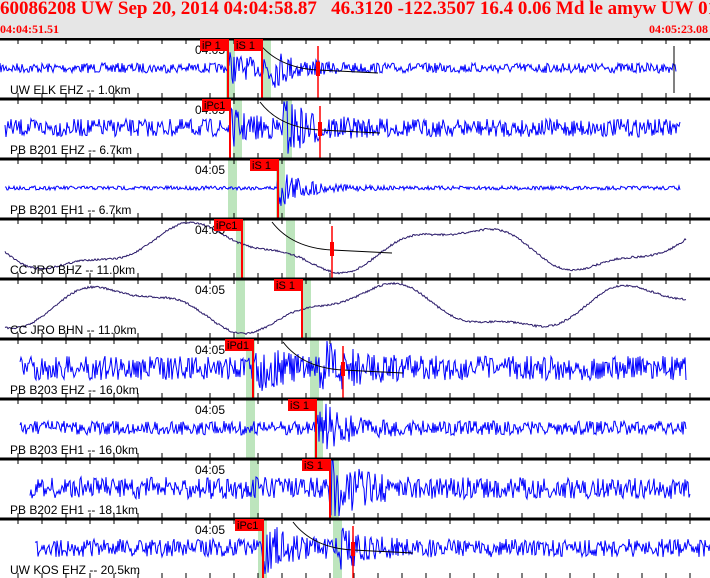 Image resolution: width=710 pixels, height=578 pixels. Describe the element at coordinates (355, 247) in the screenshot. I see `trace-panel: 04:05iPc1CC JRO BHZ -- 11.0km` at that location.